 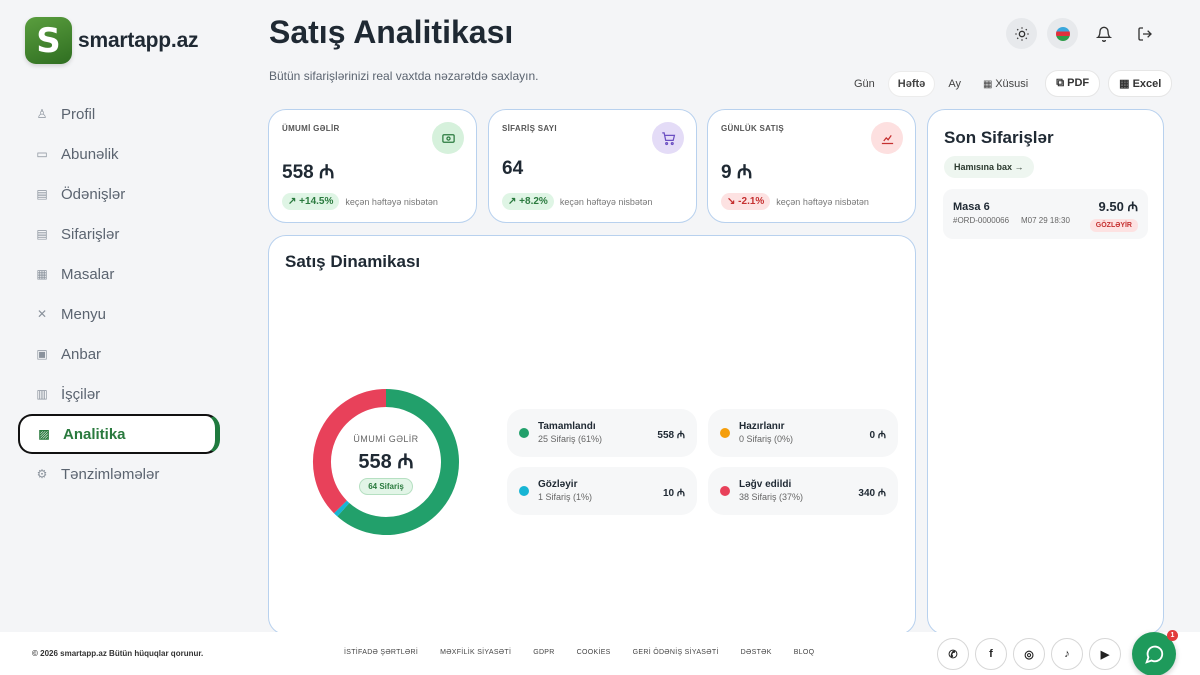 What do you see at coordinates (602, 433) in the screenshot?
I see `legend-item: Tamamlandı 25 Sifariş (61%) 558 ₼` at bounding box center [602, 433].